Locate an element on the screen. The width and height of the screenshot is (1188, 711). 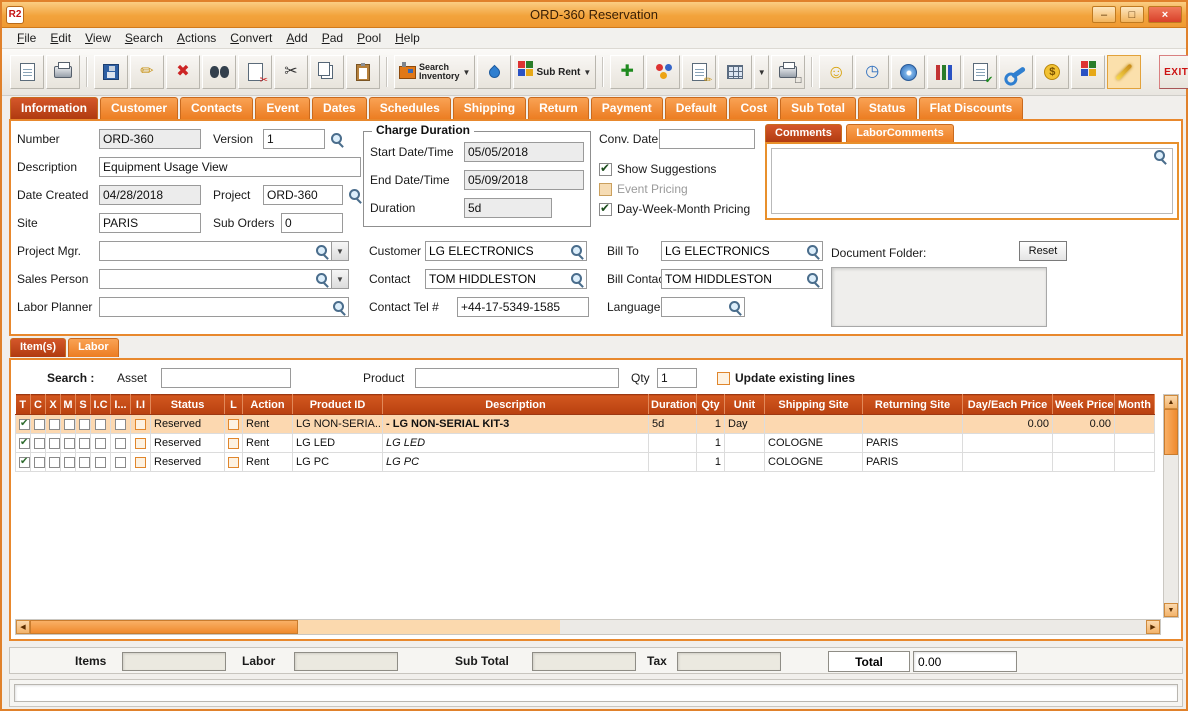
date-created-input is located at coordinates (150, 195).